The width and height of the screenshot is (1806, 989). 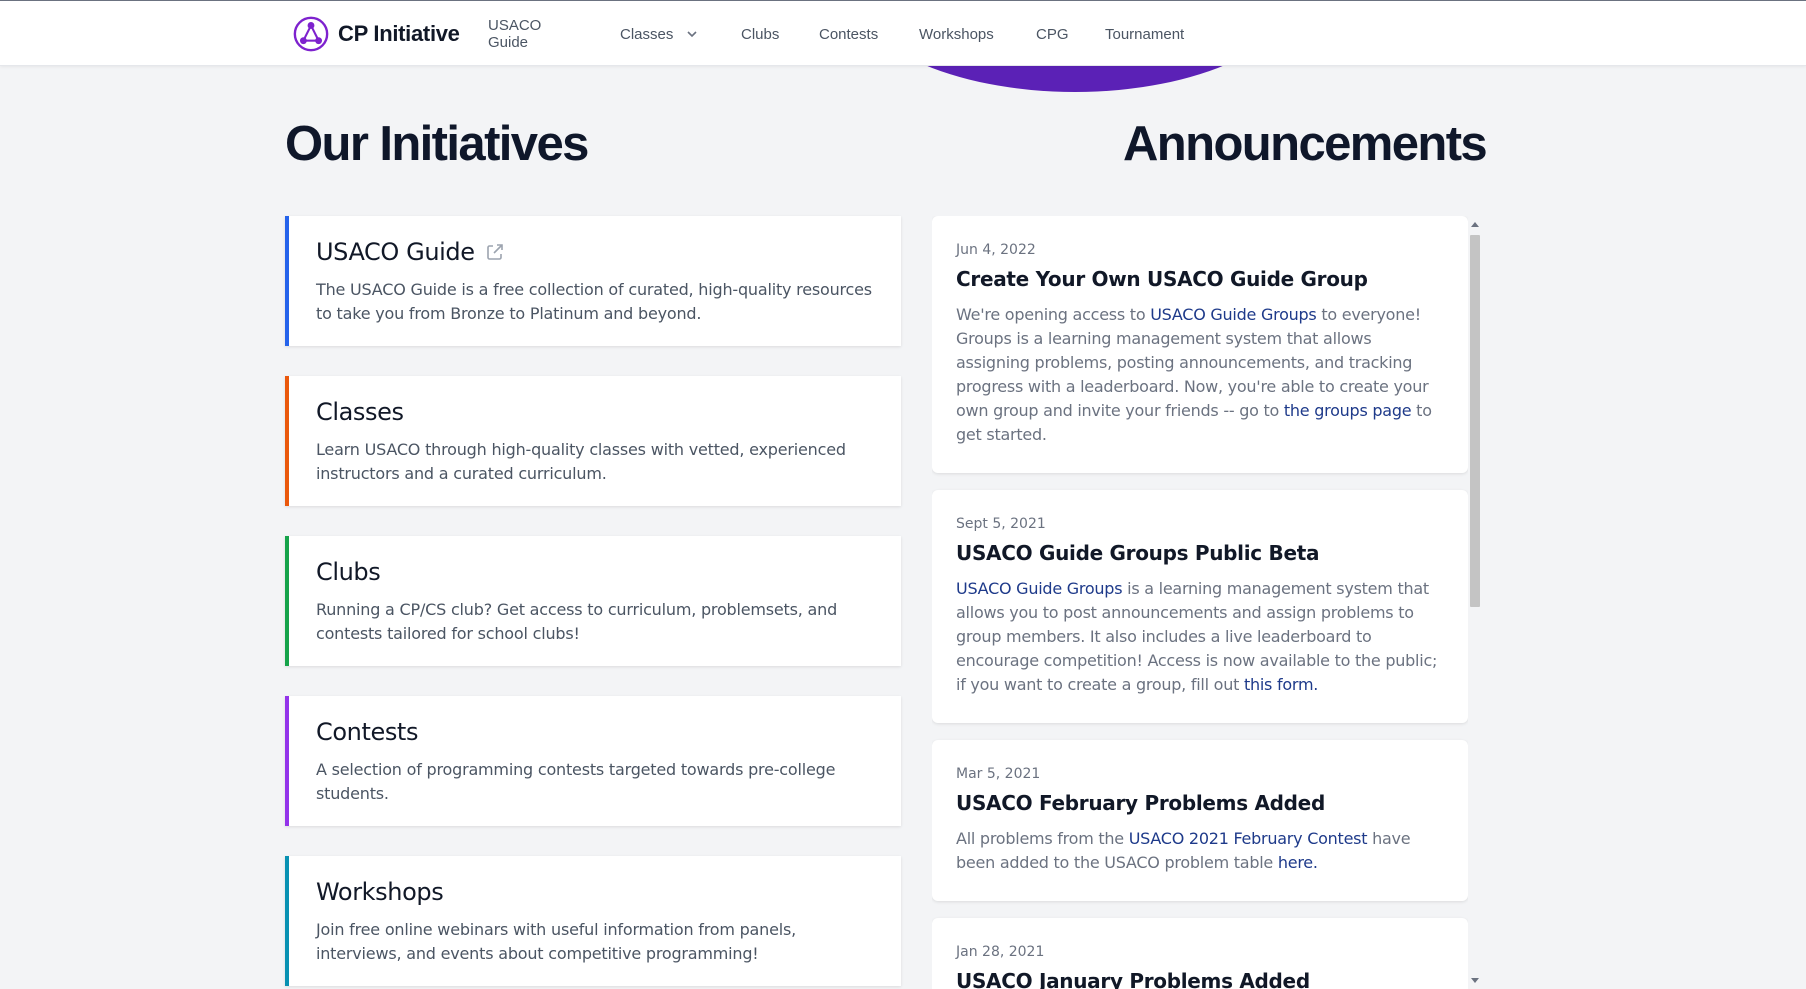 I want to click on announcements-scrollbar, so click(x=1475, y=603).